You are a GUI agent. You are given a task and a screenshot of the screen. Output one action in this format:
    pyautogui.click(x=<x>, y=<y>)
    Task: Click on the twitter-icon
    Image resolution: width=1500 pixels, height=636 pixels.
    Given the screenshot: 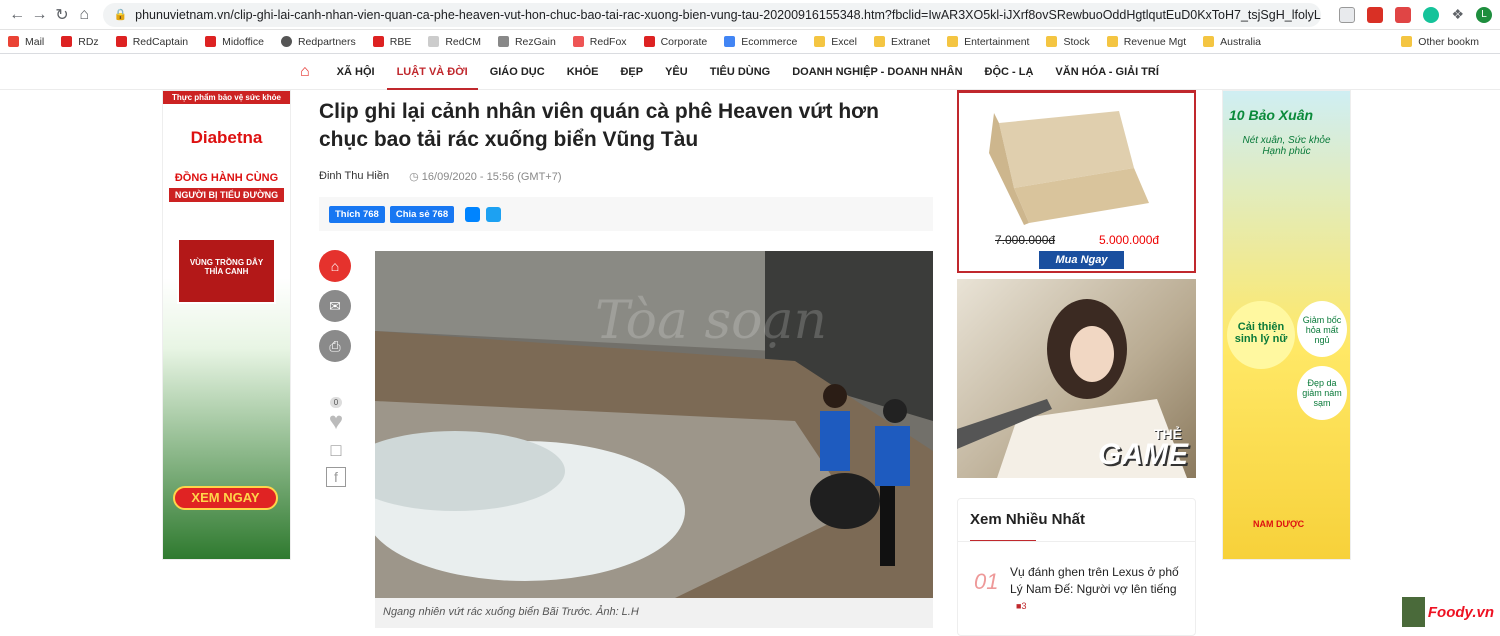 What is the action you would take?
    pyautogui.click(x=494, y=214)
    